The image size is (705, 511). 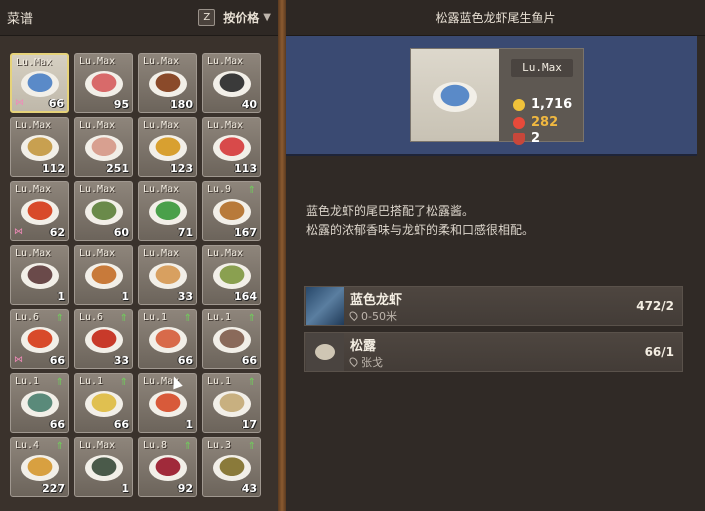 I want to click on ingredient-row: 松露 张戈 66/1, so click(x=493, y=352).